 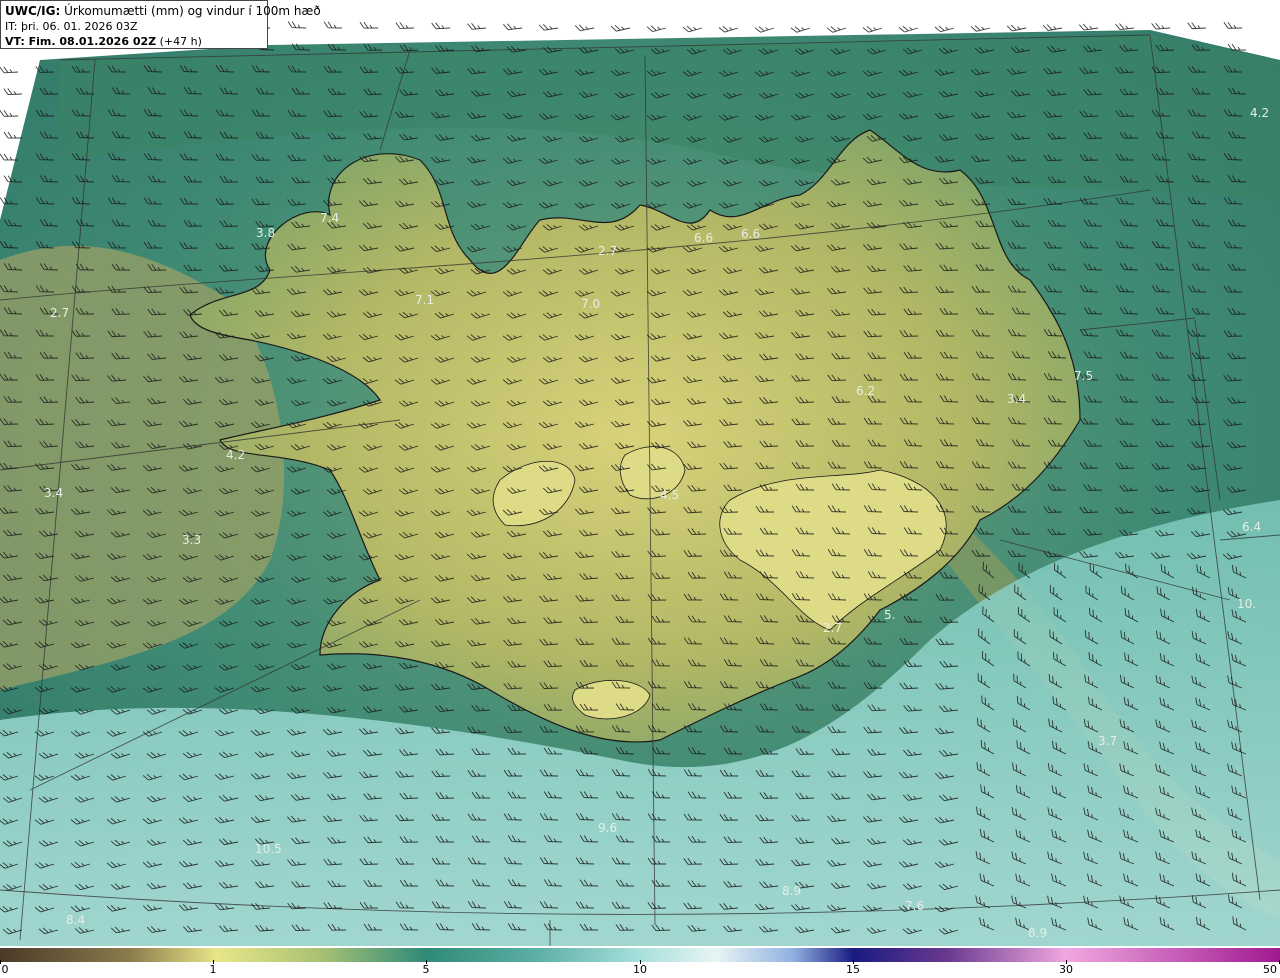 What do you see at coordinates (590, 304) in the screenshot?
I see `value-label: 7.0` at bounding box center [590, 304].